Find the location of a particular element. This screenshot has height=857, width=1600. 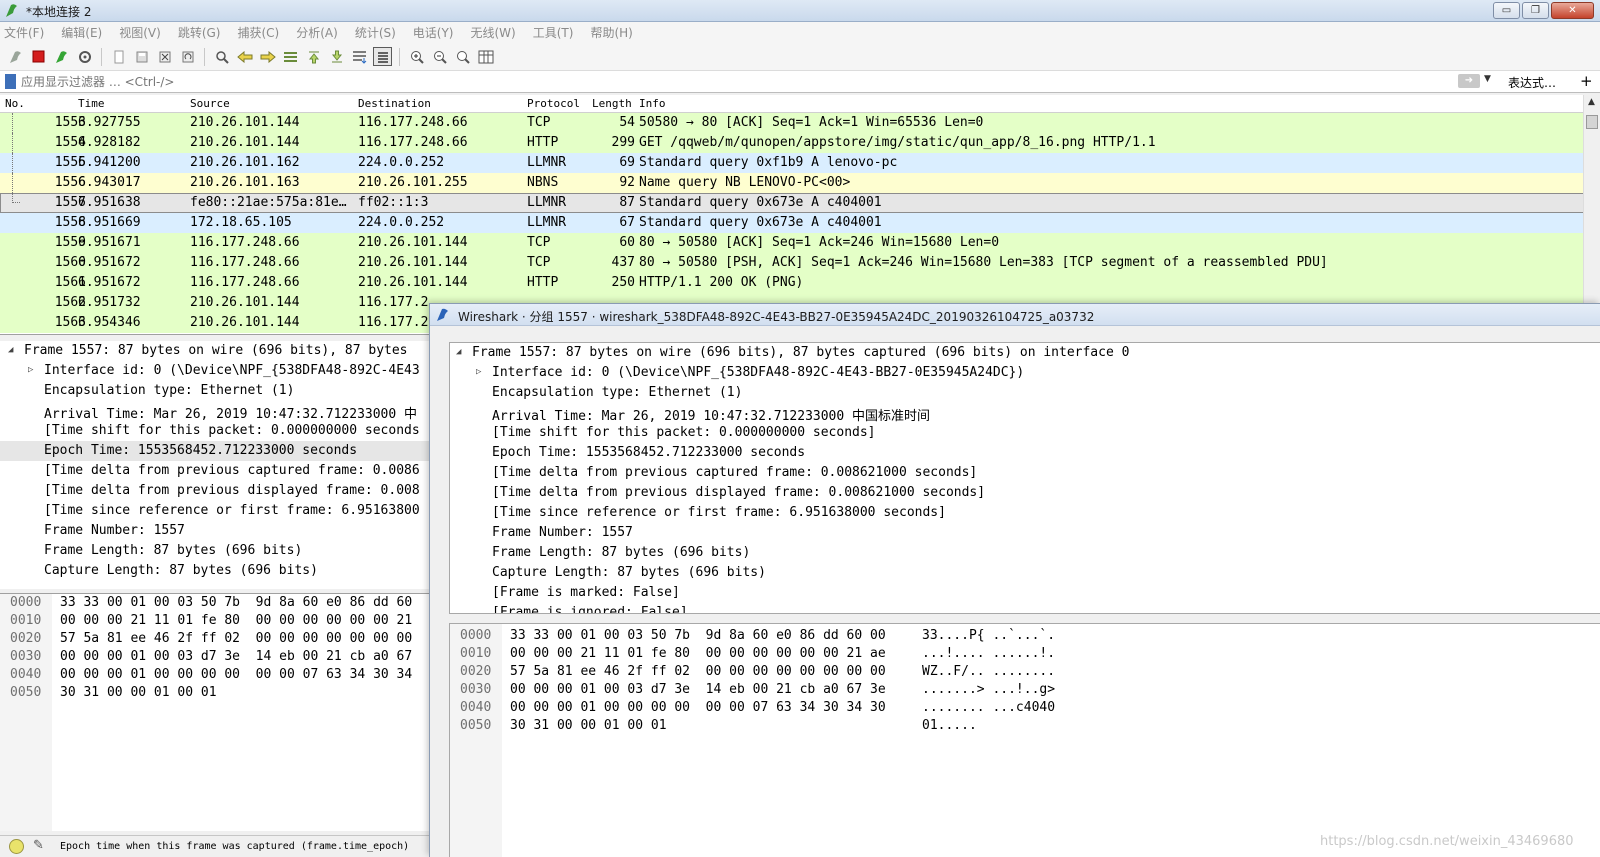

autoscroll-icon is located at coordinates (359, 56).